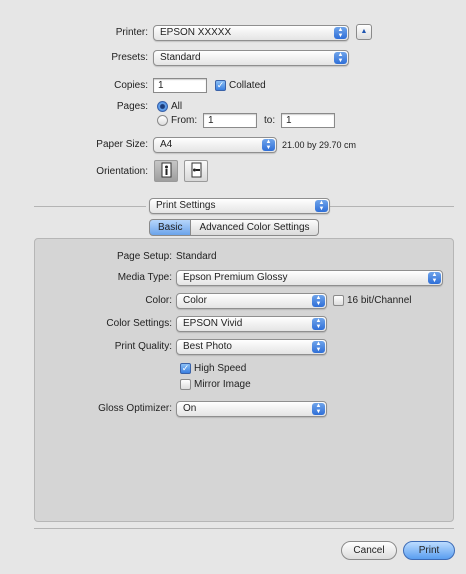 The image size is (466, 574). I want to click on expand-disclosure-button: ▲, so click(364, 32).